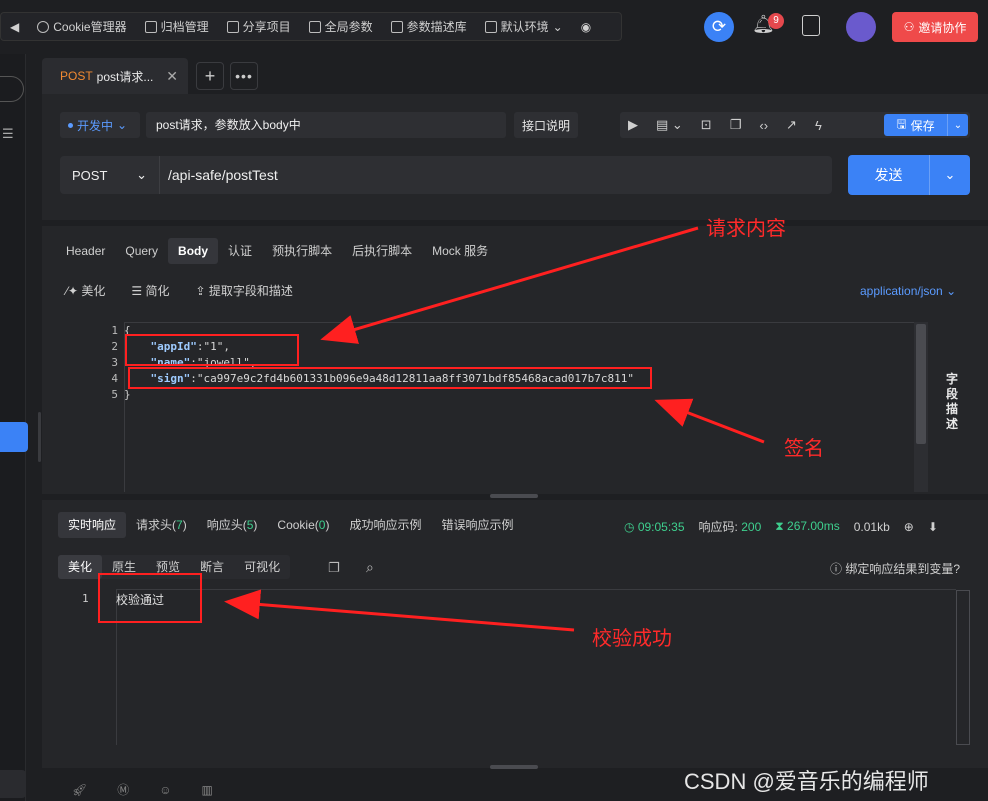 The image size is (988, 801). I want to click on annotation-verify-success: 校验成功, so click(632, 639).